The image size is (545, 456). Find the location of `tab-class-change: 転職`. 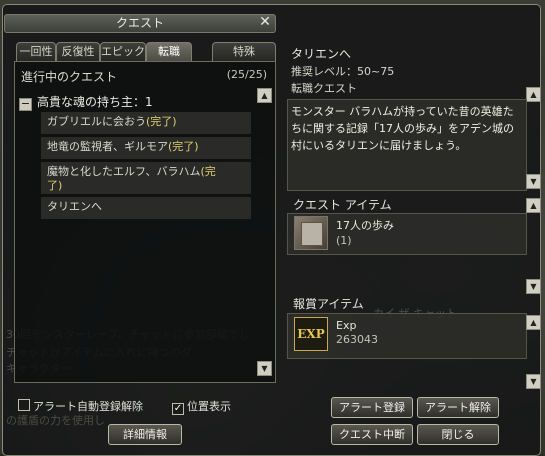

tab-class-change: 転職 is located at coordinates (169, 51).